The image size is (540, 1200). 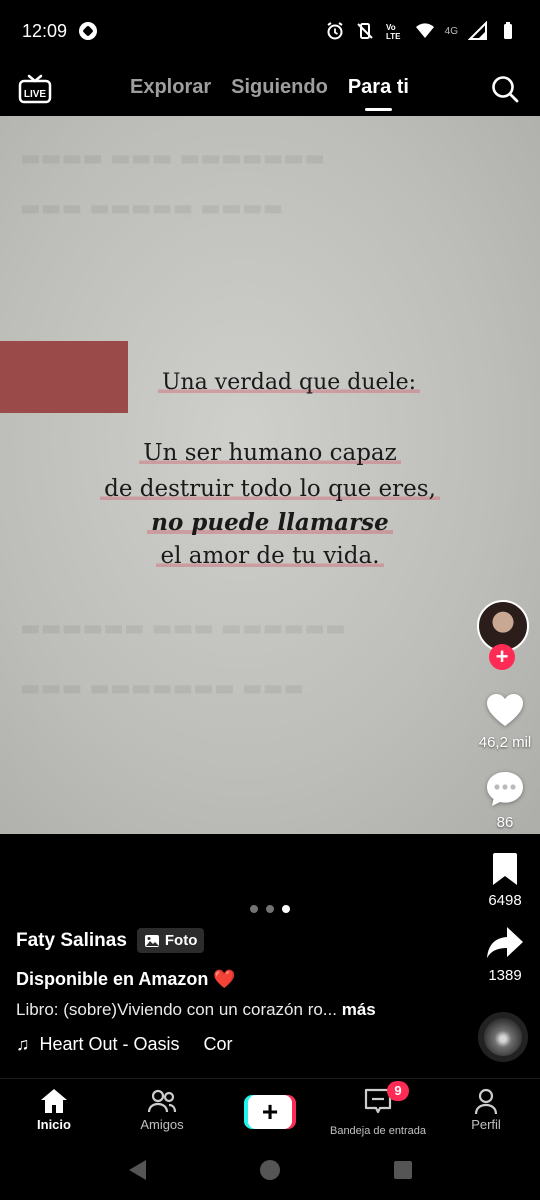 What do you see at coordinates (218, 1044) in the screenshot?
I see `music-extra: Cor` at bounding box center [218, 1044].